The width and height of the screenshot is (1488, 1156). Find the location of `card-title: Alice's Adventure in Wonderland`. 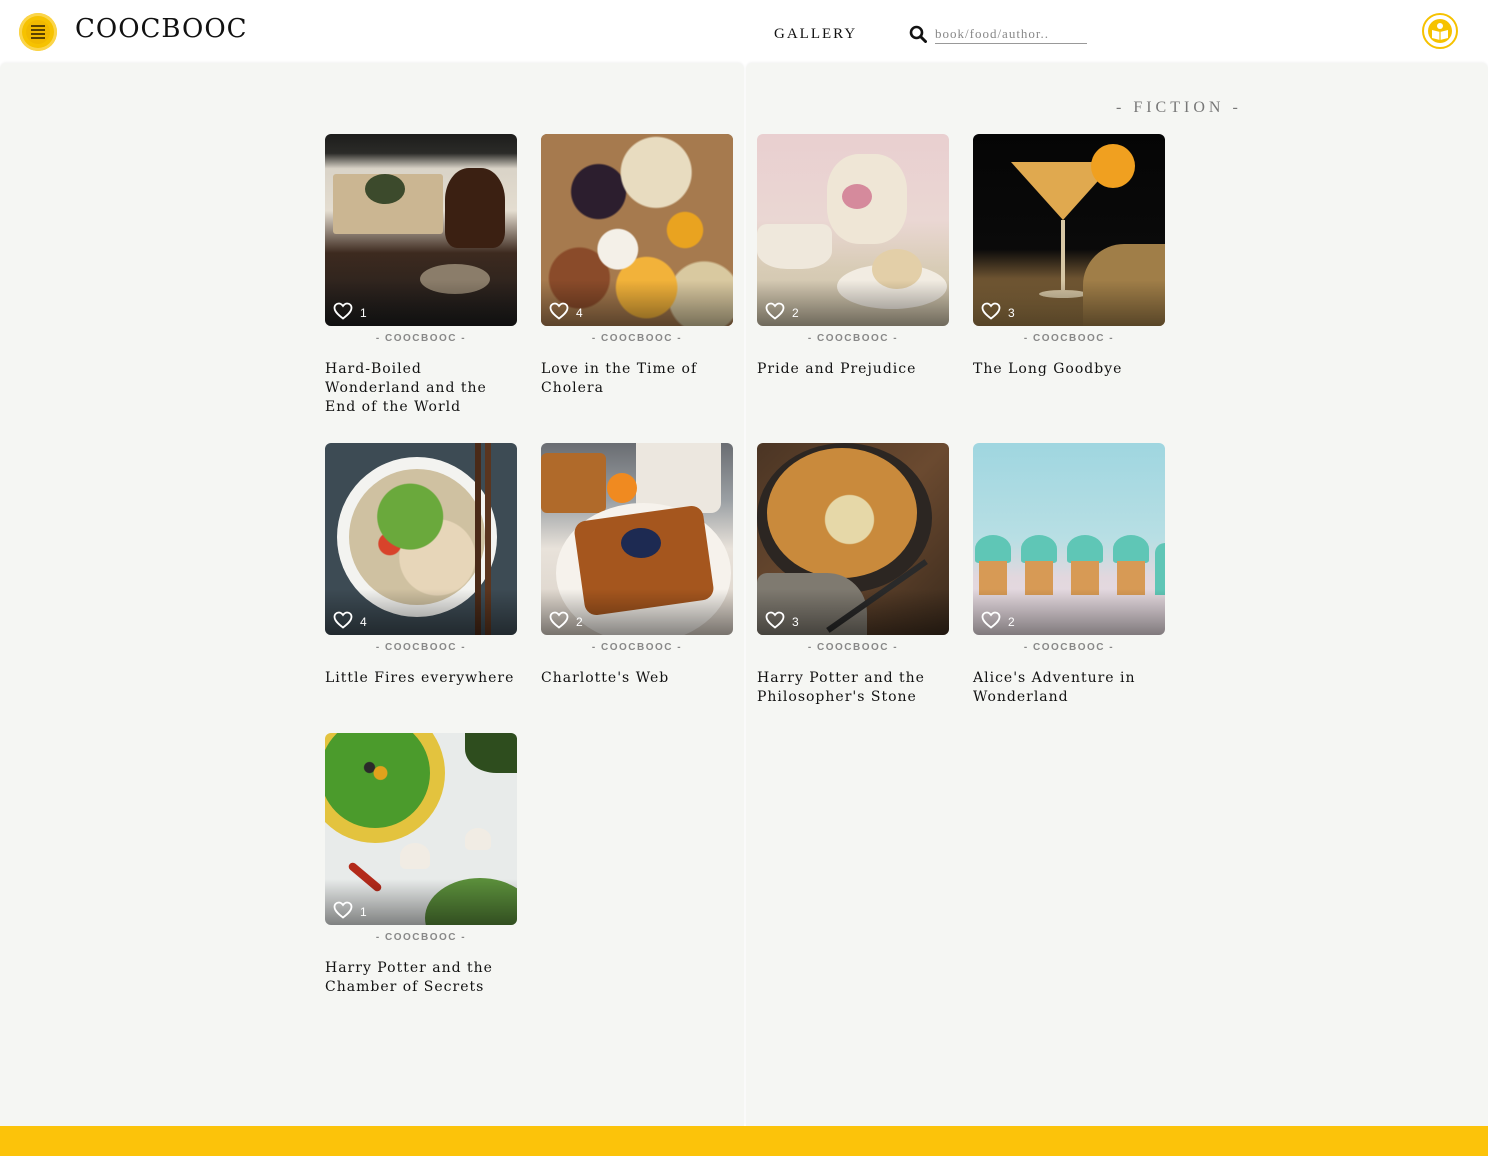

card-title: Alice's Adventure in Wonderland is located at coordinates (1069, 688).